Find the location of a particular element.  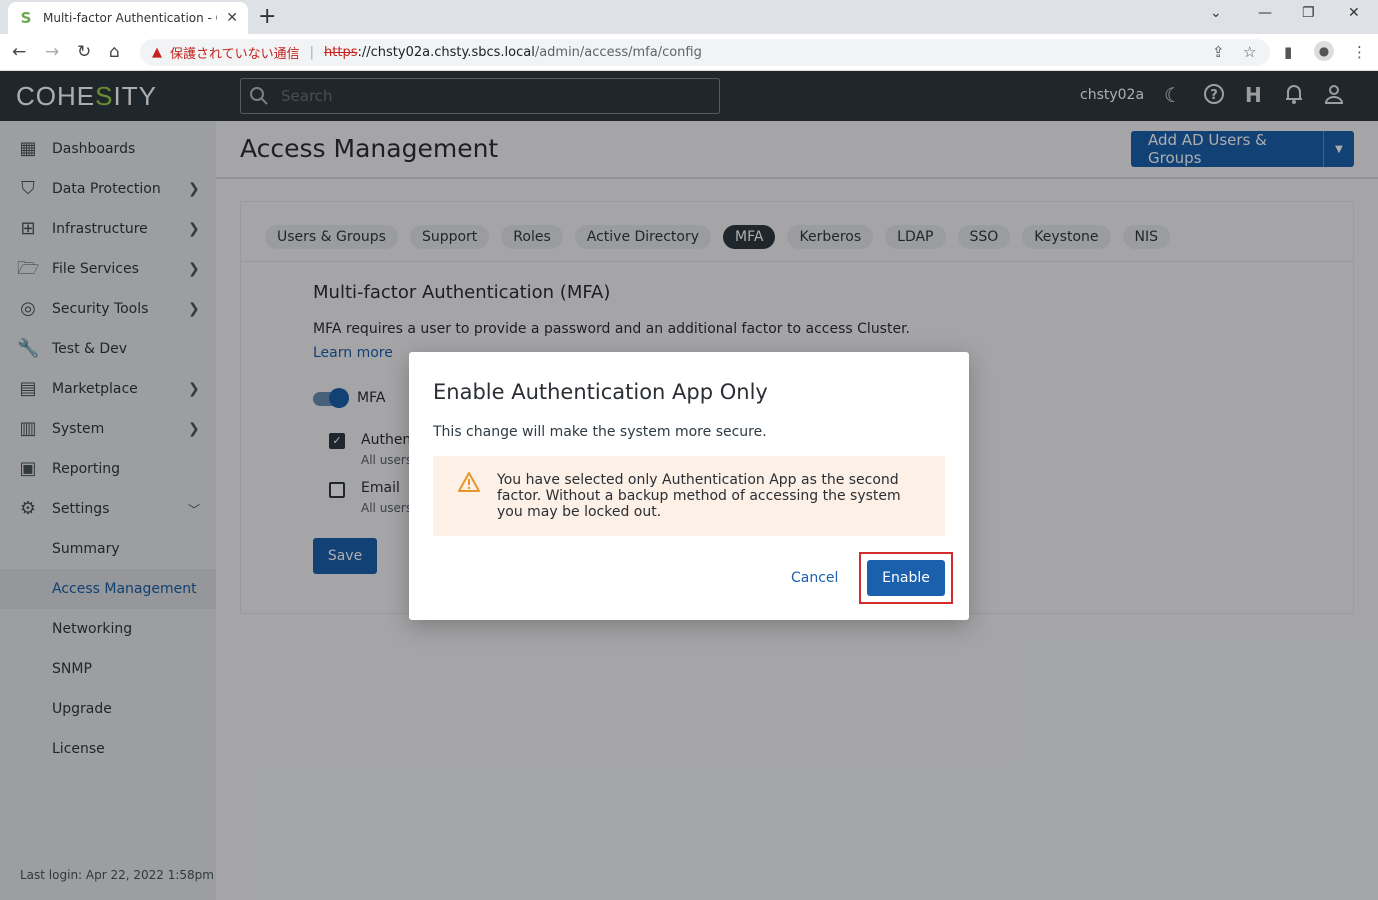

browser-tab-title: Multi-factor Authentication - Col is located at coordinates (130, 18).